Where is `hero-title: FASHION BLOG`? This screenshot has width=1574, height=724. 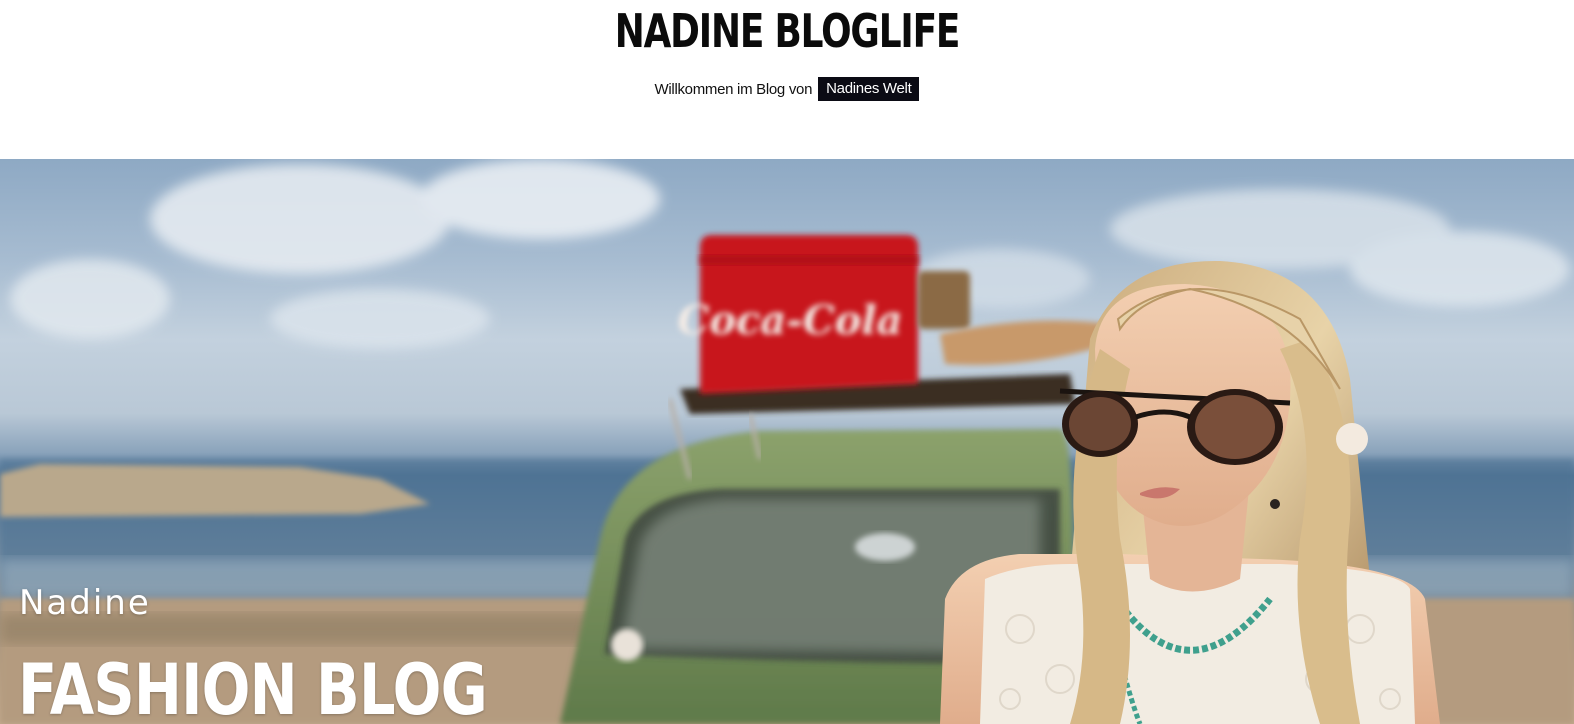
hero-title: FASHION BLOG is located at coordinates (253, 686).